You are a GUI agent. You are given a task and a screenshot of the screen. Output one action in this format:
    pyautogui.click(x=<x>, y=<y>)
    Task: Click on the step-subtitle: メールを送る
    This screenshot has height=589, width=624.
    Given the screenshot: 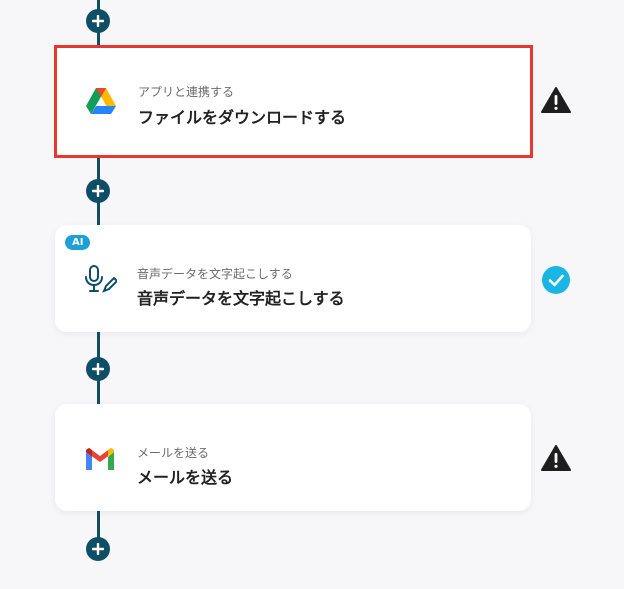 What is the action you would take?
    pyautogui.click(x=173, y=453)
    